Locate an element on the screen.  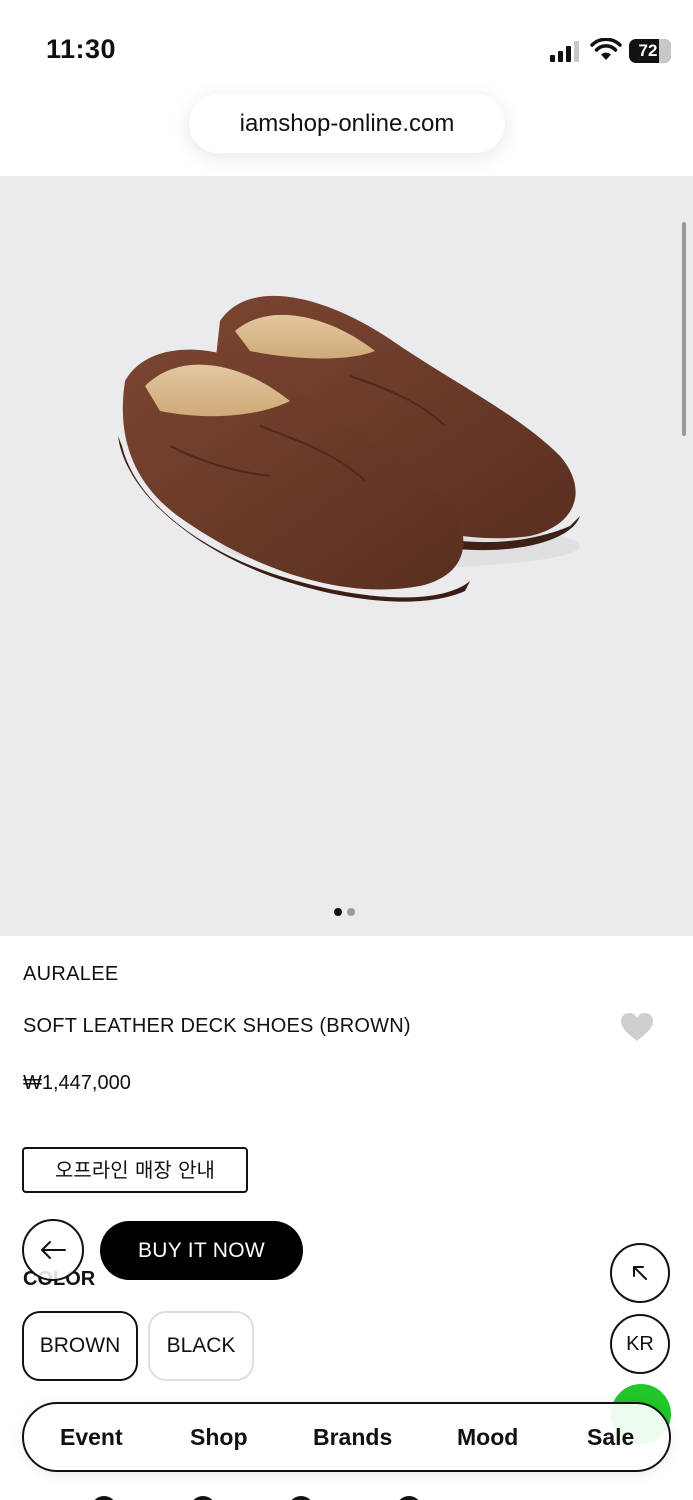
content-peek is located at coordinates (346, 1495).